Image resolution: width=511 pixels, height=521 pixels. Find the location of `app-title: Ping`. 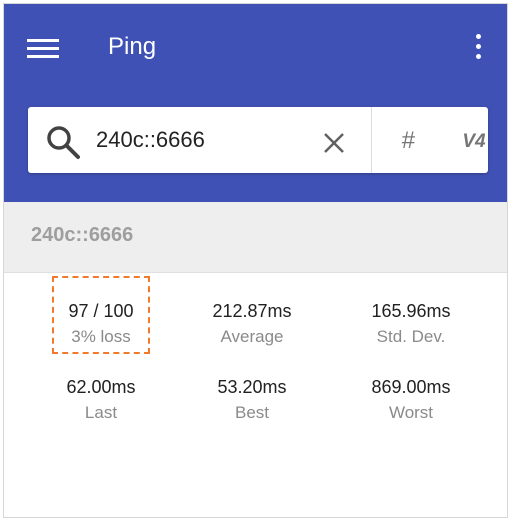

app-title: Ping is located at coordinates (132, 46).